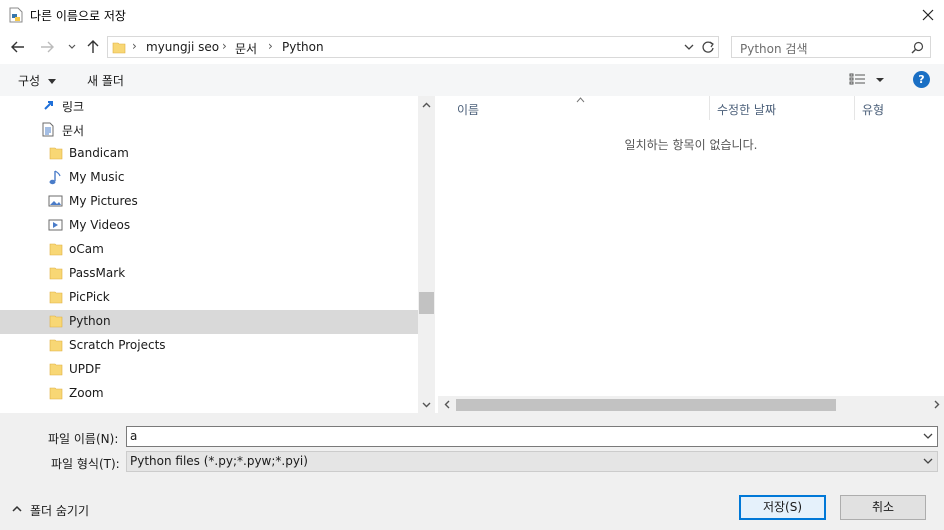 The width and height of the screenshot is (944, 530). Describe the element at coordinates (86, 249) in the screenshot. I see `nav-item-label: oCam` at that location.